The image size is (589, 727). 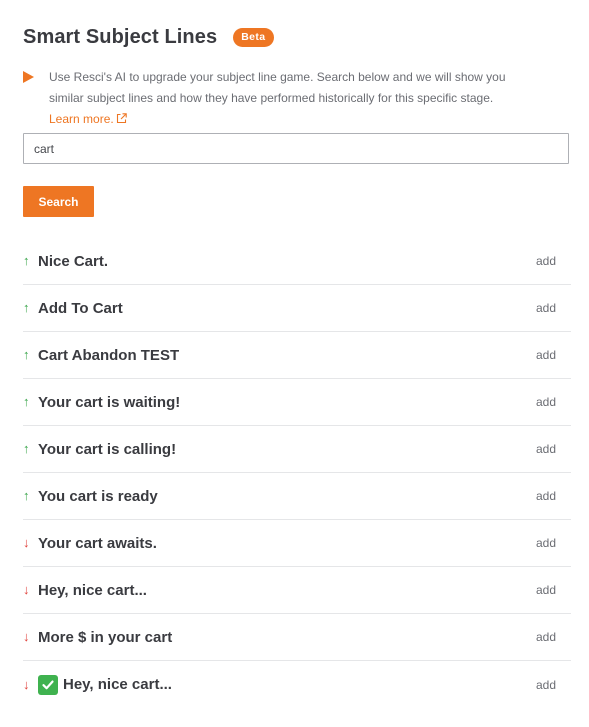 What do you see at coordinates (120, 37) in the screenshot?
I see `page-title: Smart Subject Lines` at bounding box center [120, 37].